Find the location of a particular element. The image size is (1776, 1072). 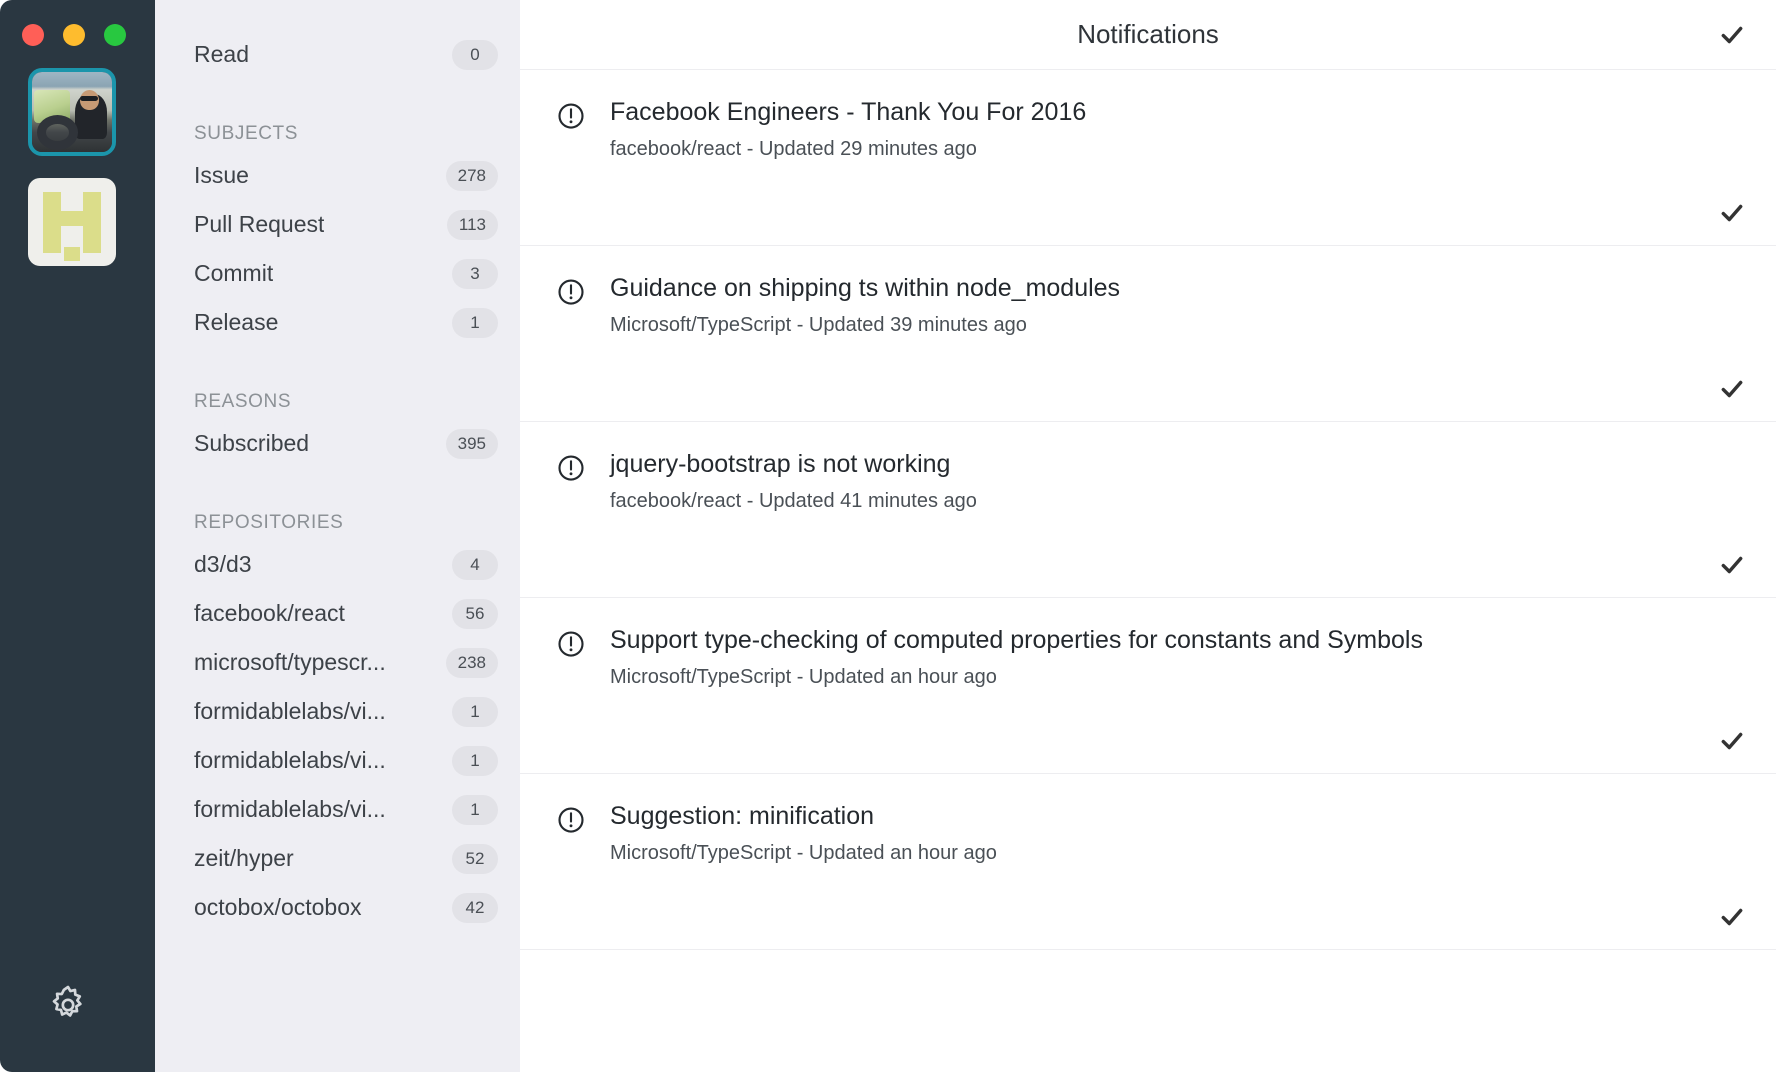

sidebar-item-label: Release is located at coordinates (236, 322).